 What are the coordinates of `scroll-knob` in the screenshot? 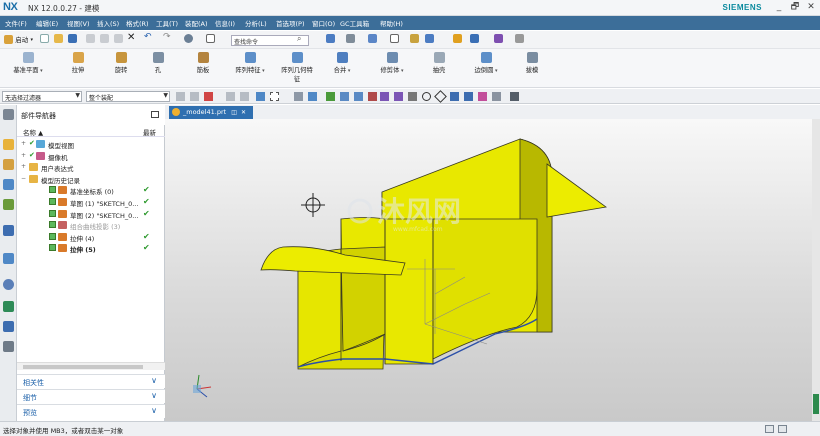 It's located at (816, 404).